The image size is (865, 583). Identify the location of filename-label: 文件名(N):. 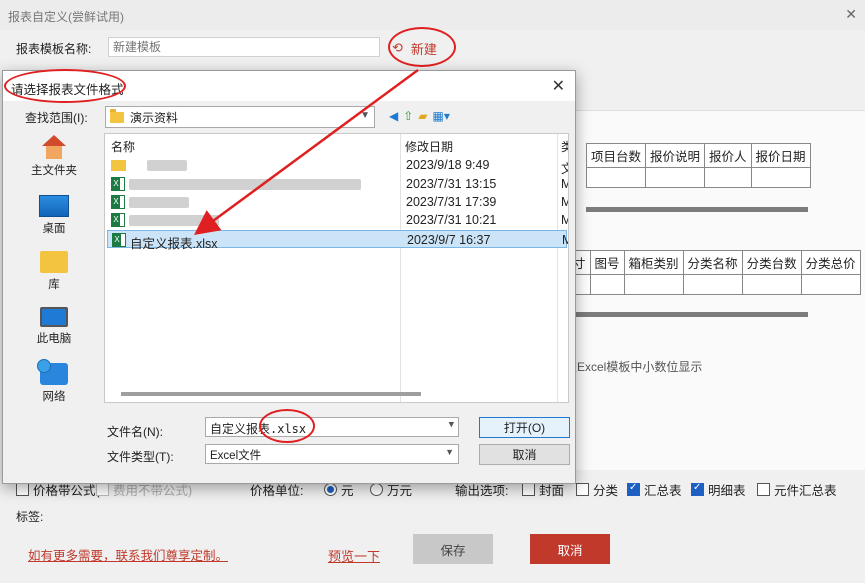
(135, 432).